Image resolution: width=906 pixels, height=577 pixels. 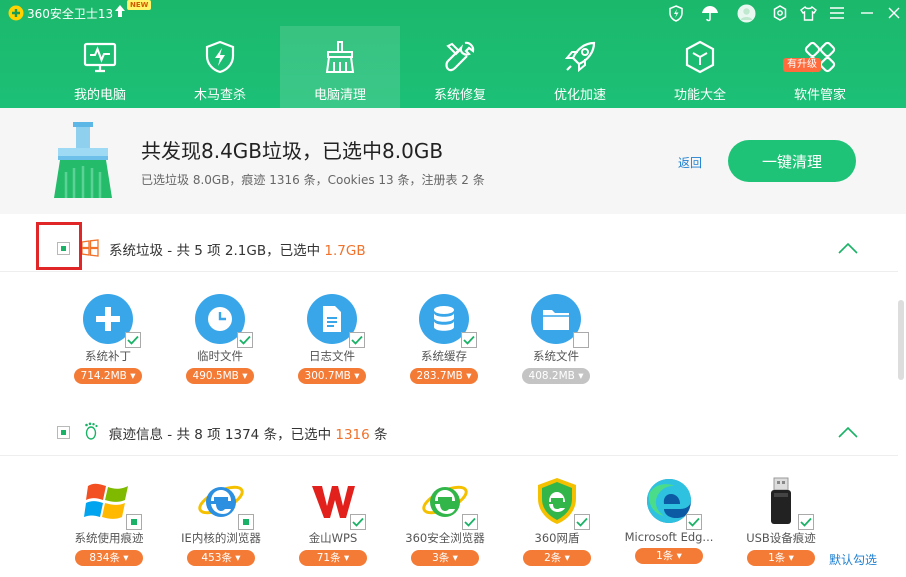 What do you see at coordinates (70, 14) in the screenshot?
I see `app-title: 360安全卫士13` at bounding box center [70, 14].